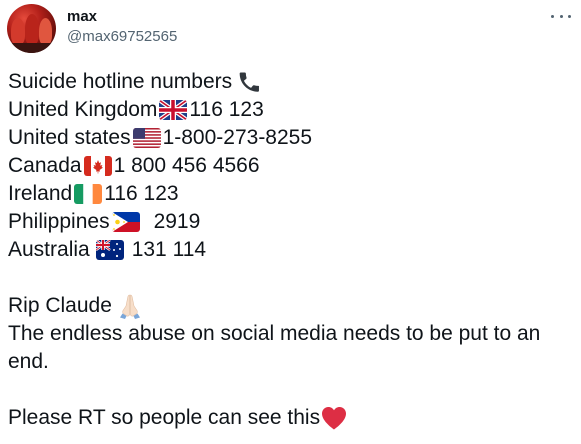 The width and height of the screenshot is (581, 444). What do you see at coordinates (173, 110) in the screenshot?
I see `uk-flag-icon` at bounding box center [173, 110].